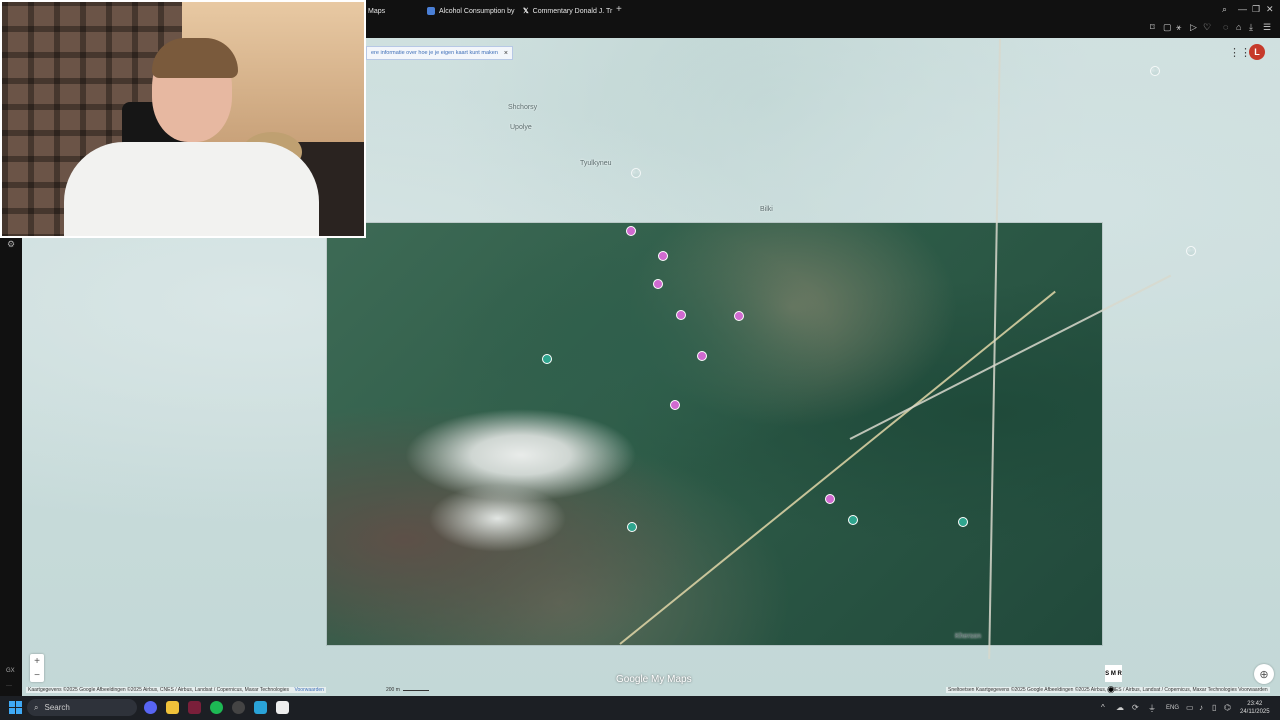  What do you see at coordinates (572, 11) in the screenshot?
I see `tab-label: Commentary Donald J. Tr` at bounding box center [572, 11].